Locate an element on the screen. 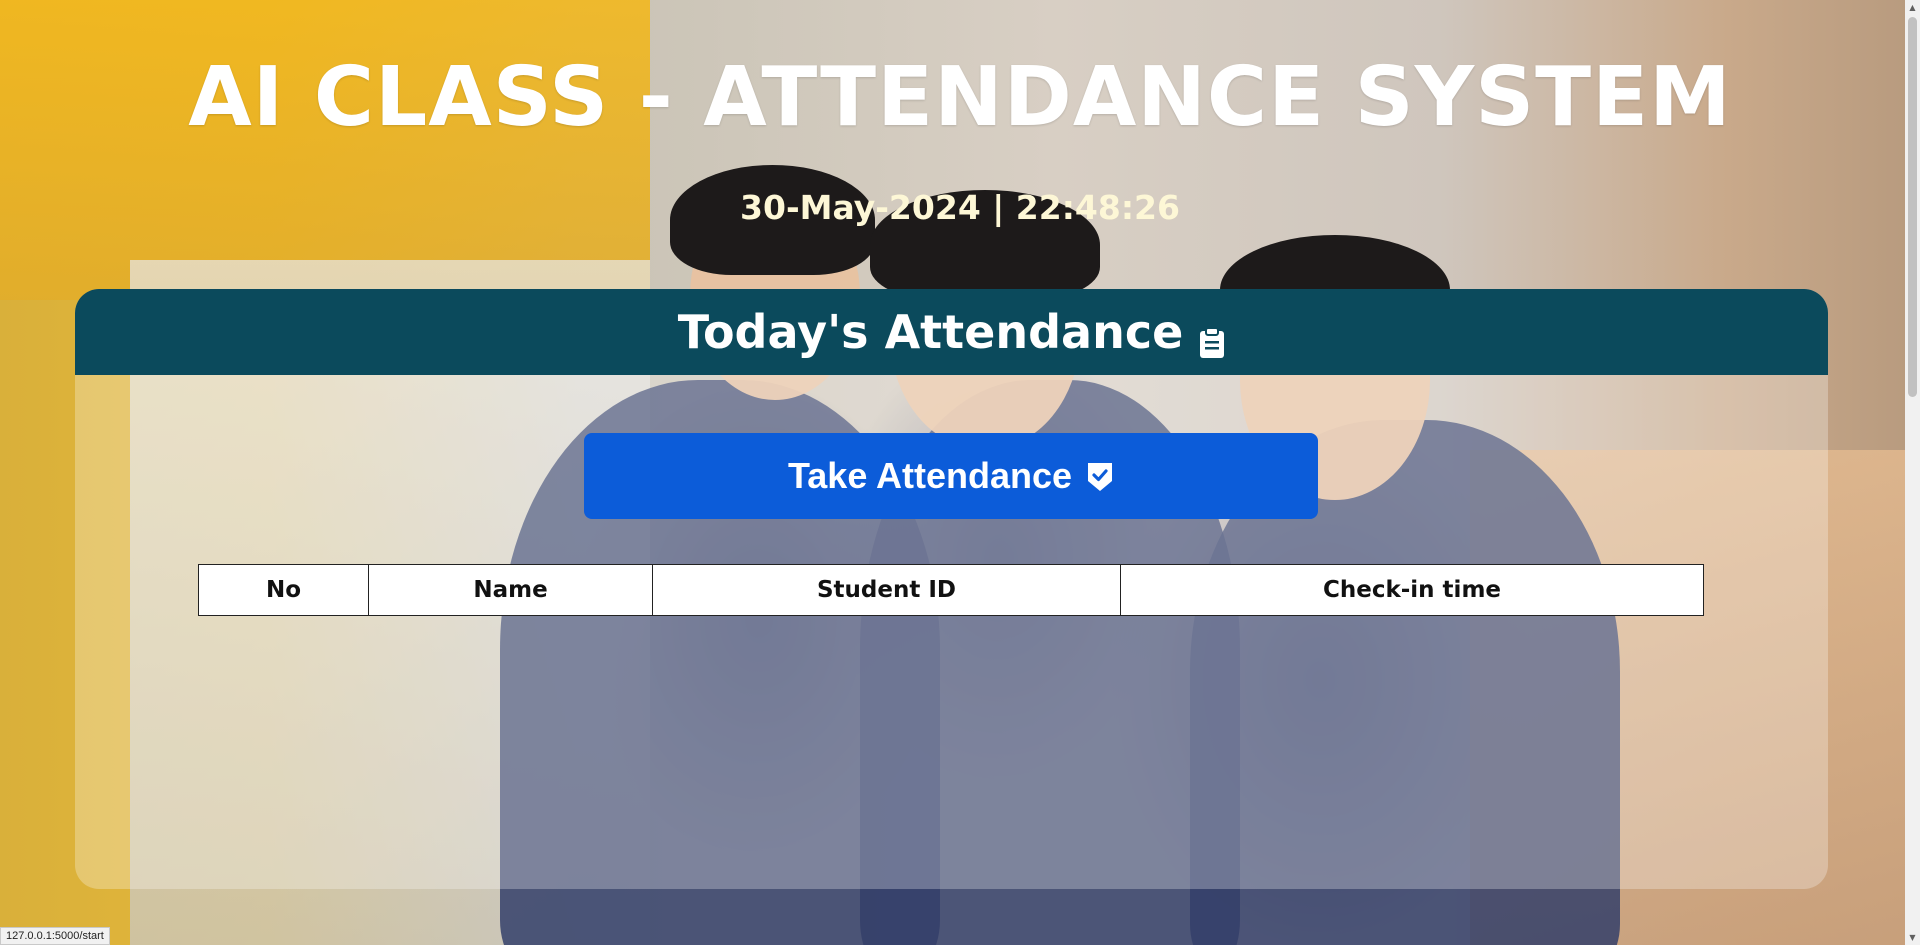 Image resolution: width=1920 pixels, height=945 pixels. table-header-row: No Name Student ID Check-in time is located at coordinates (951, 590).